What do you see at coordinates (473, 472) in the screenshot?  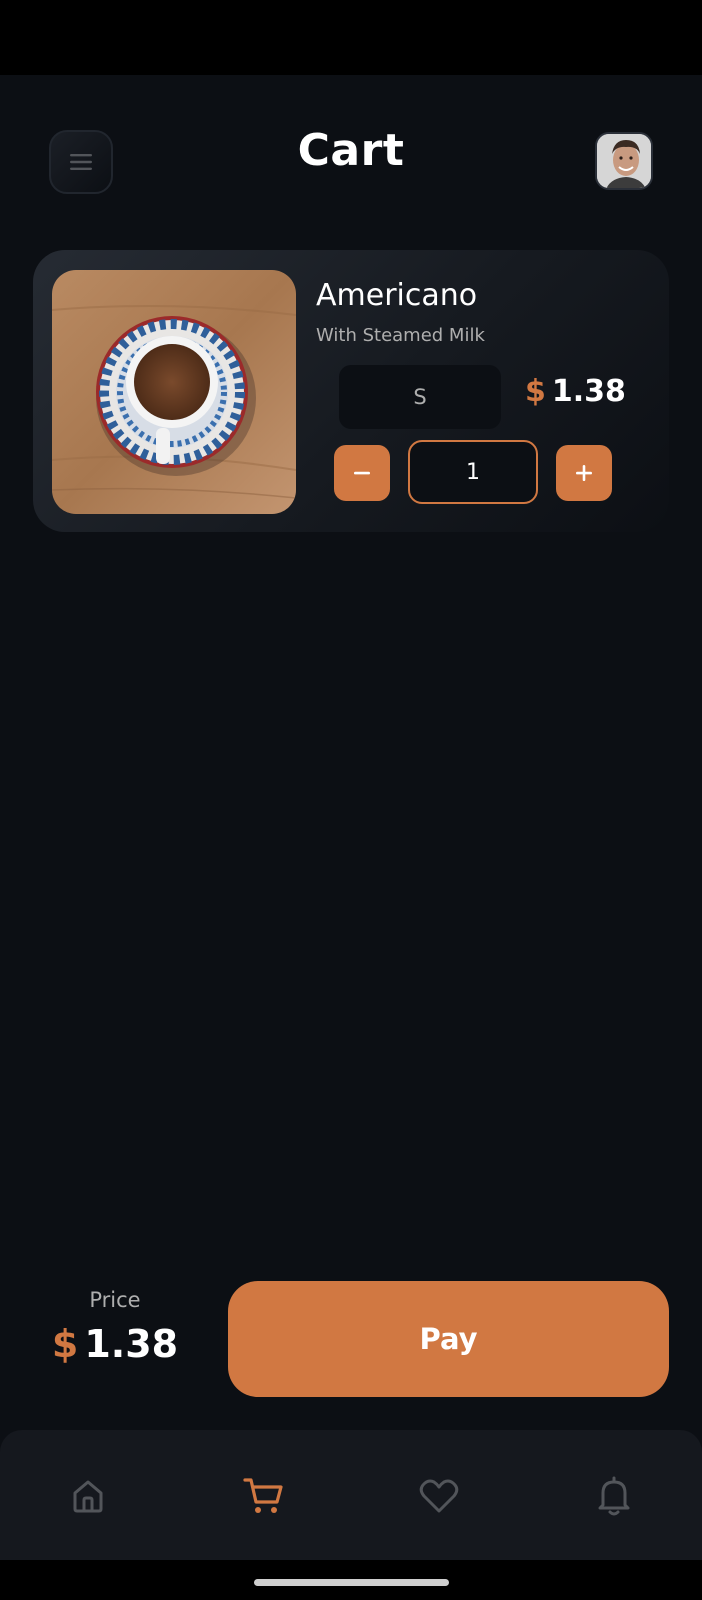 I see `quantity-field: 1` at bounding box center [473, 472].